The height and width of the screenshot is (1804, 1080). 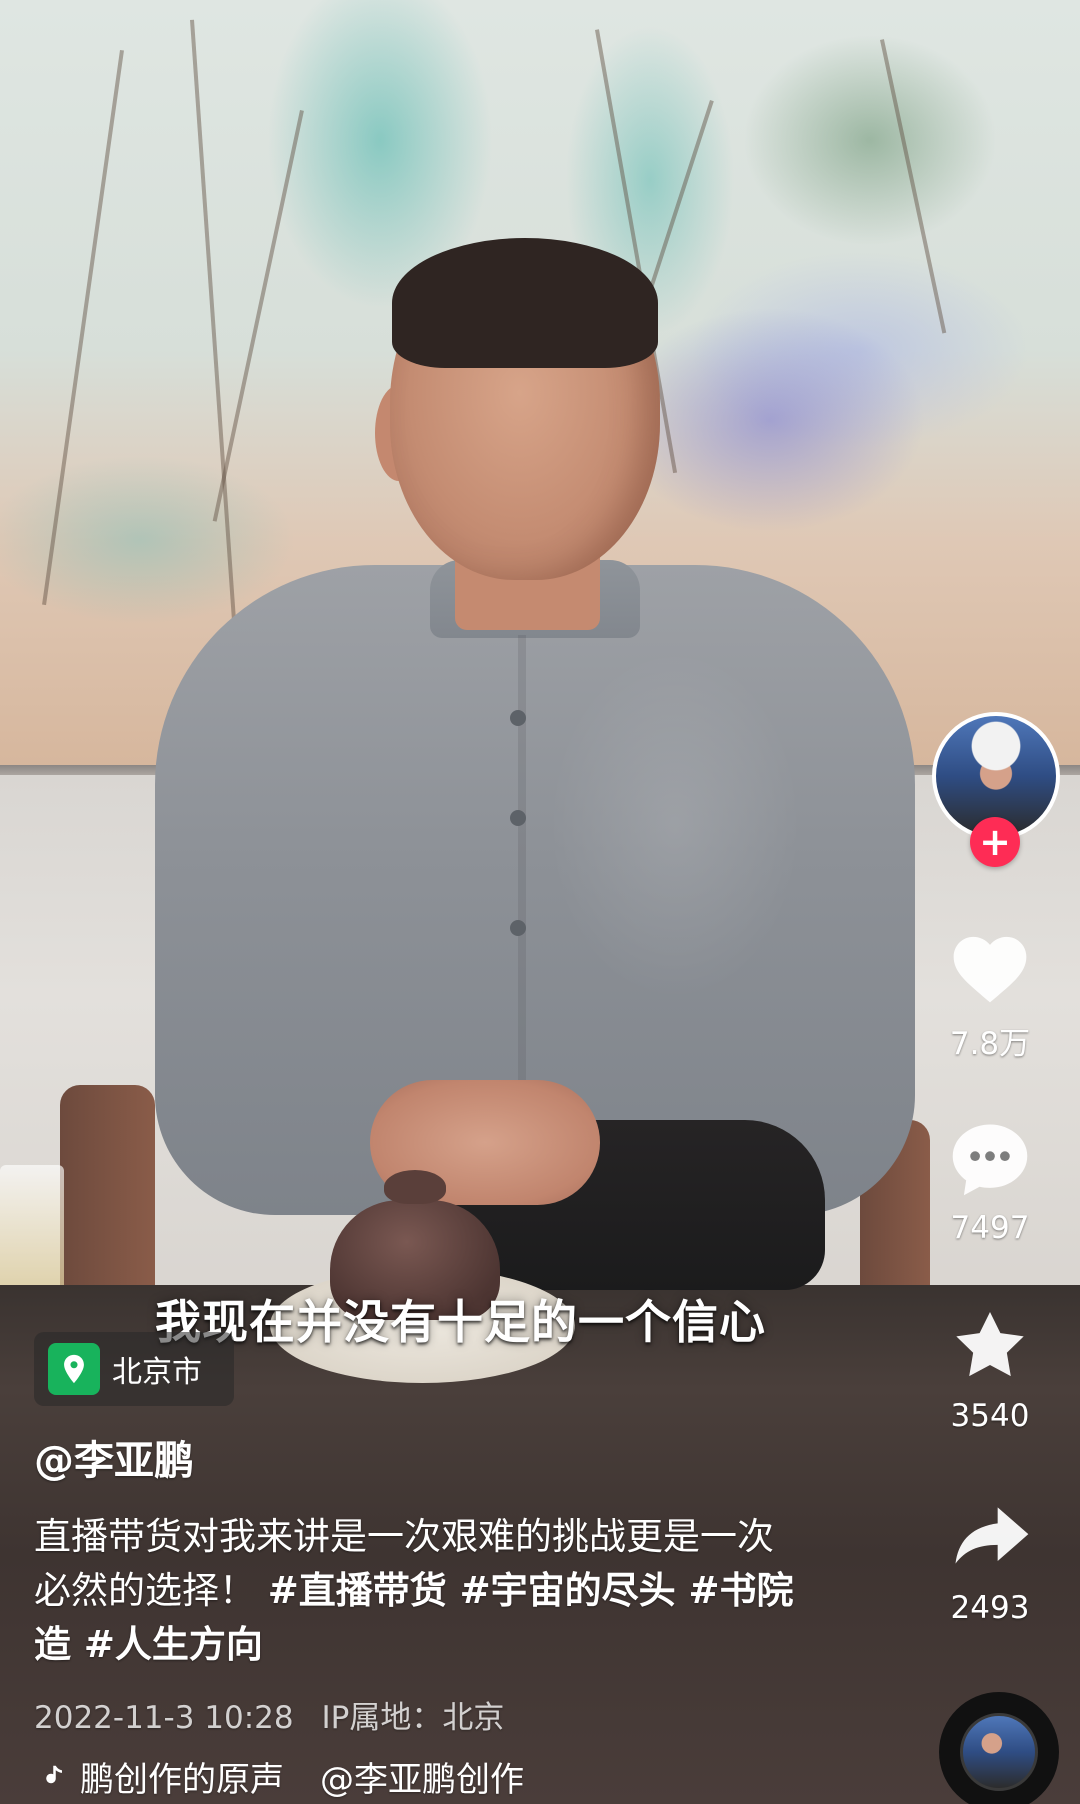 What do you see at coordinates (990, 1044) in the screenshot?
I see `like-count: 7.8万` at bounding box center [990, 1044].